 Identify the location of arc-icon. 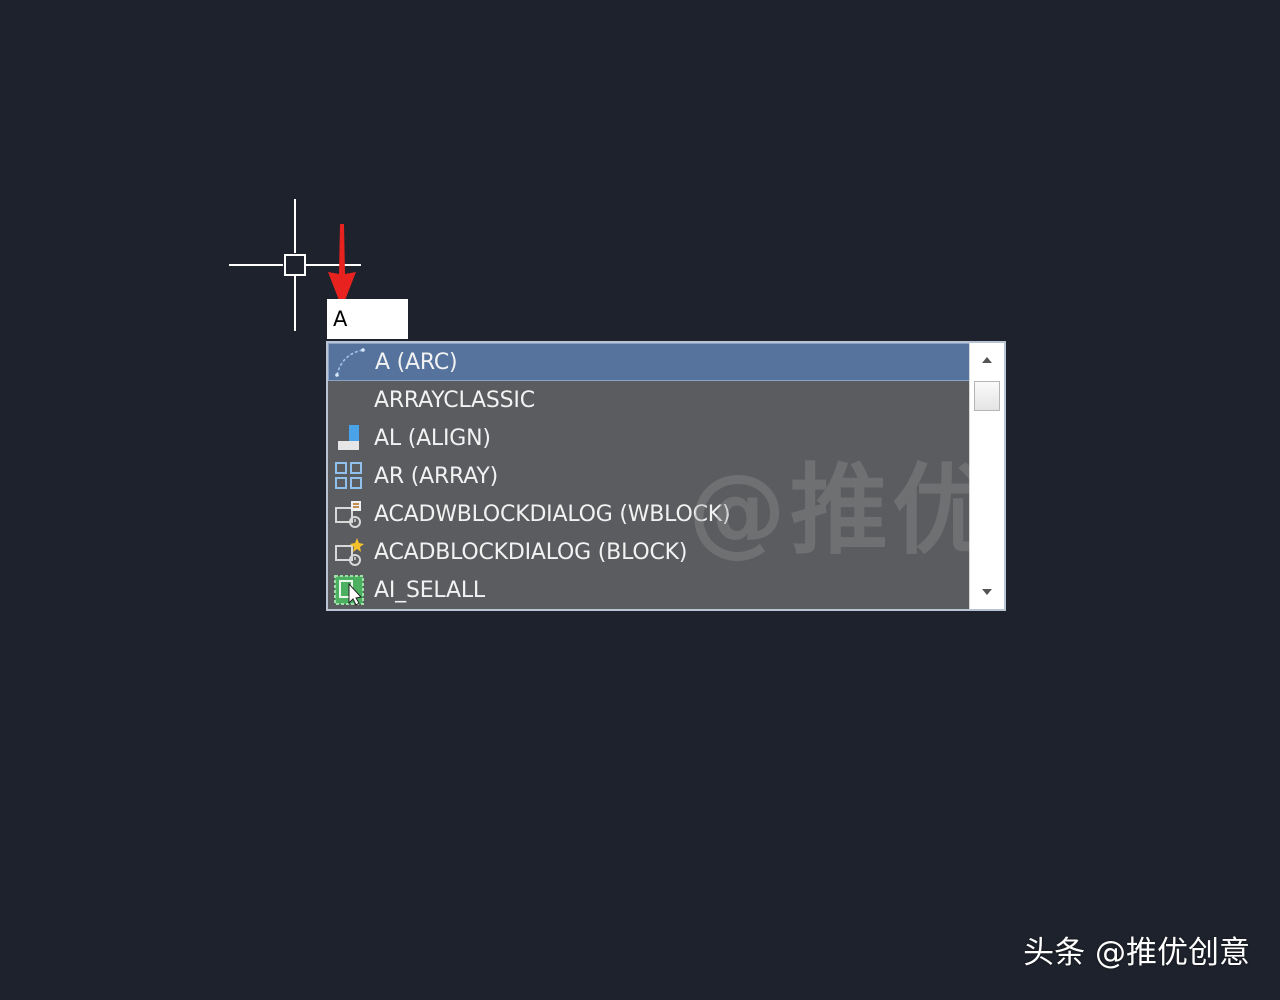
(350, 362).